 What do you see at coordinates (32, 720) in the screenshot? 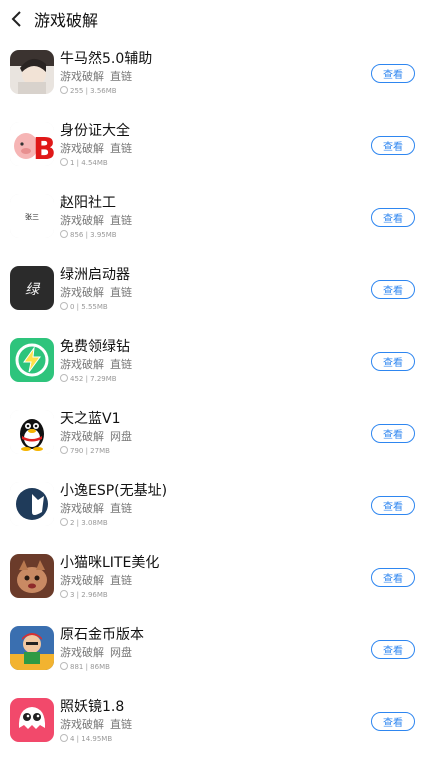
I see `ghost-face-icon` at bounding box center [32, 720].